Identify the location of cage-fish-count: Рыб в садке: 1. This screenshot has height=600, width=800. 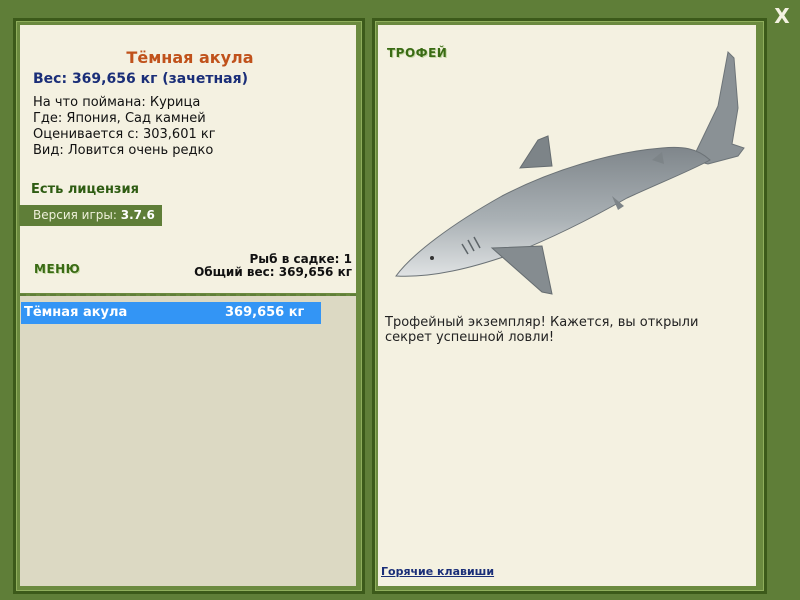
(301, 259).